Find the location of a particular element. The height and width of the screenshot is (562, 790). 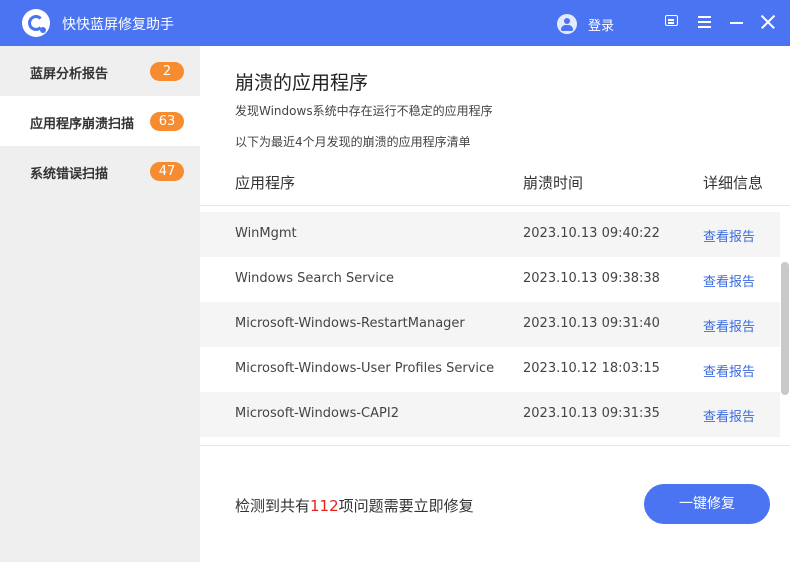

app-logo-icon is located at coordinates (36, 23).